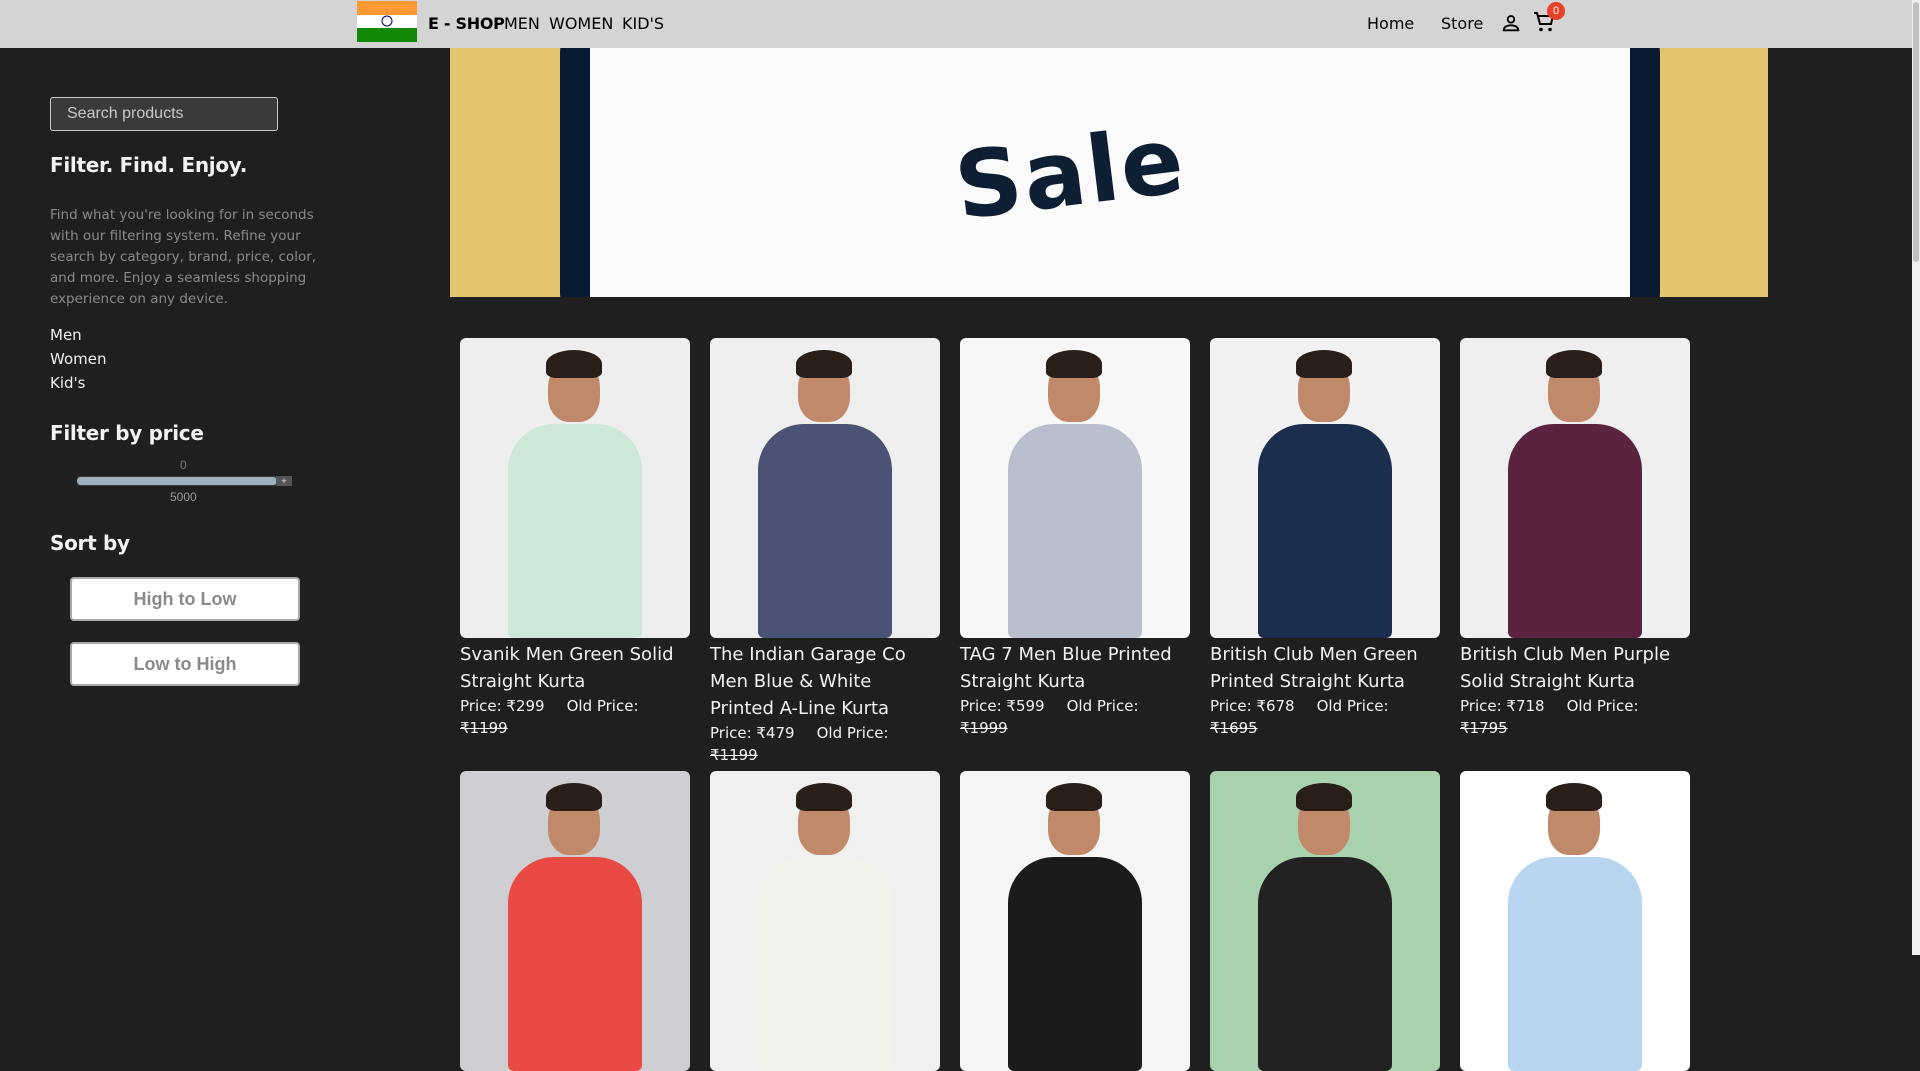  What do you see at coordinates (1511, 23) in the screenshot?
I see `user-icon` at bounding box center [1511, 23].